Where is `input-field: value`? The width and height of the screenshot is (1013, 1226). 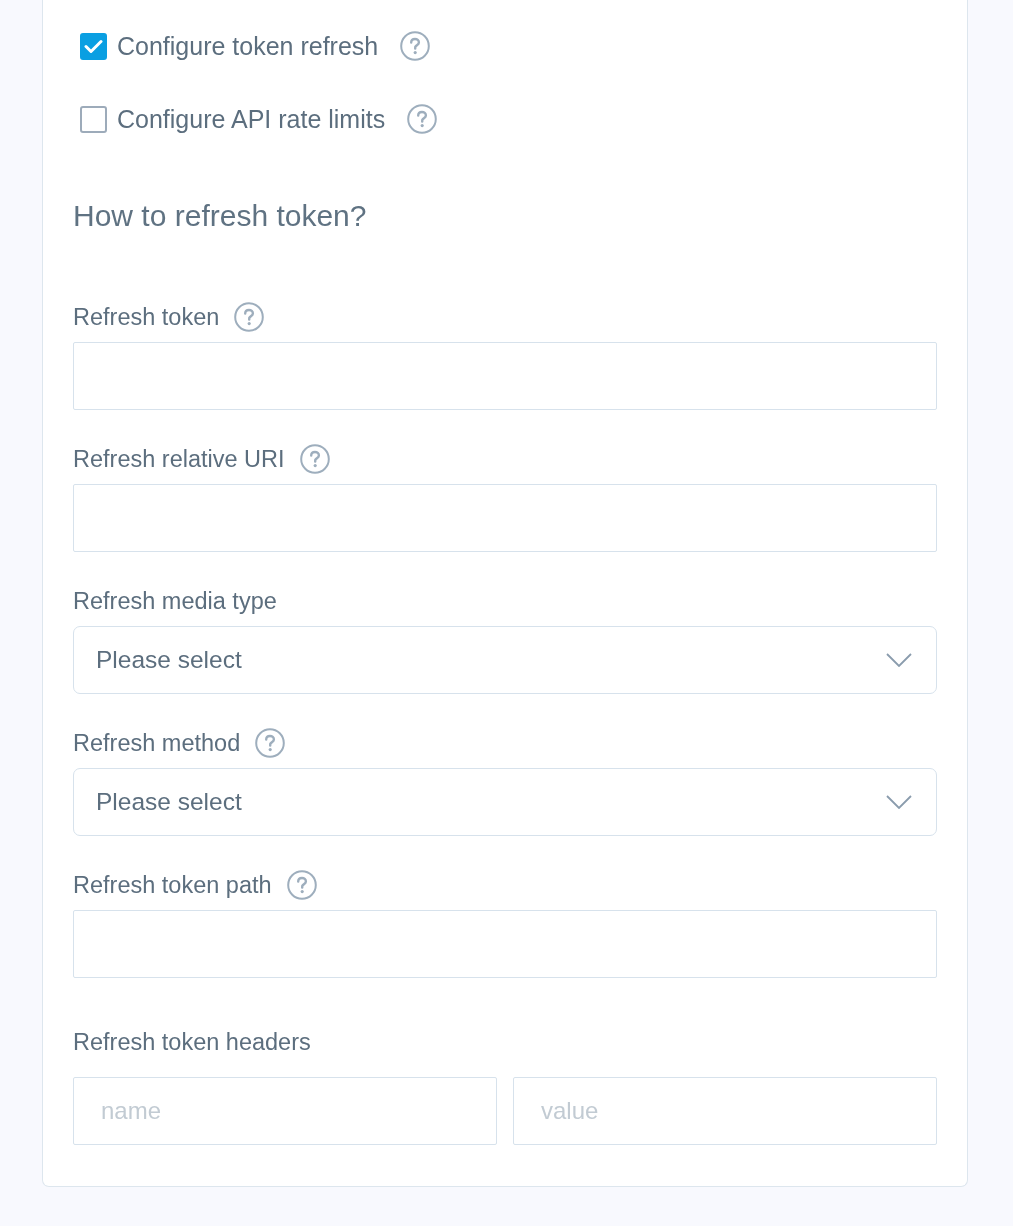
input-field: value is located at coordinates (725, 1111).